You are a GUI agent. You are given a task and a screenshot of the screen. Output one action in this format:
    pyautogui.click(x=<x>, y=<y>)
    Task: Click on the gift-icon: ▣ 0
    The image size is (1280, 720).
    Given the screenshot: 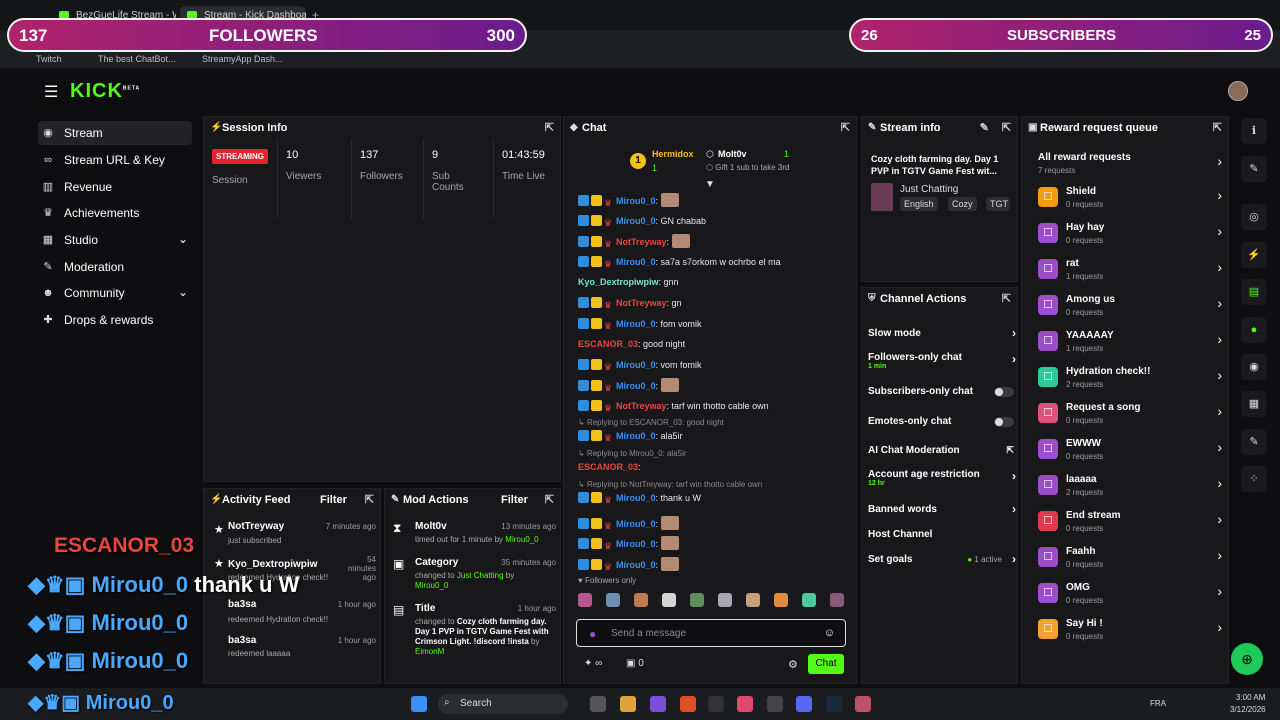 What is the action you would take?
    pyautogui.click(x=635, y=663)
    